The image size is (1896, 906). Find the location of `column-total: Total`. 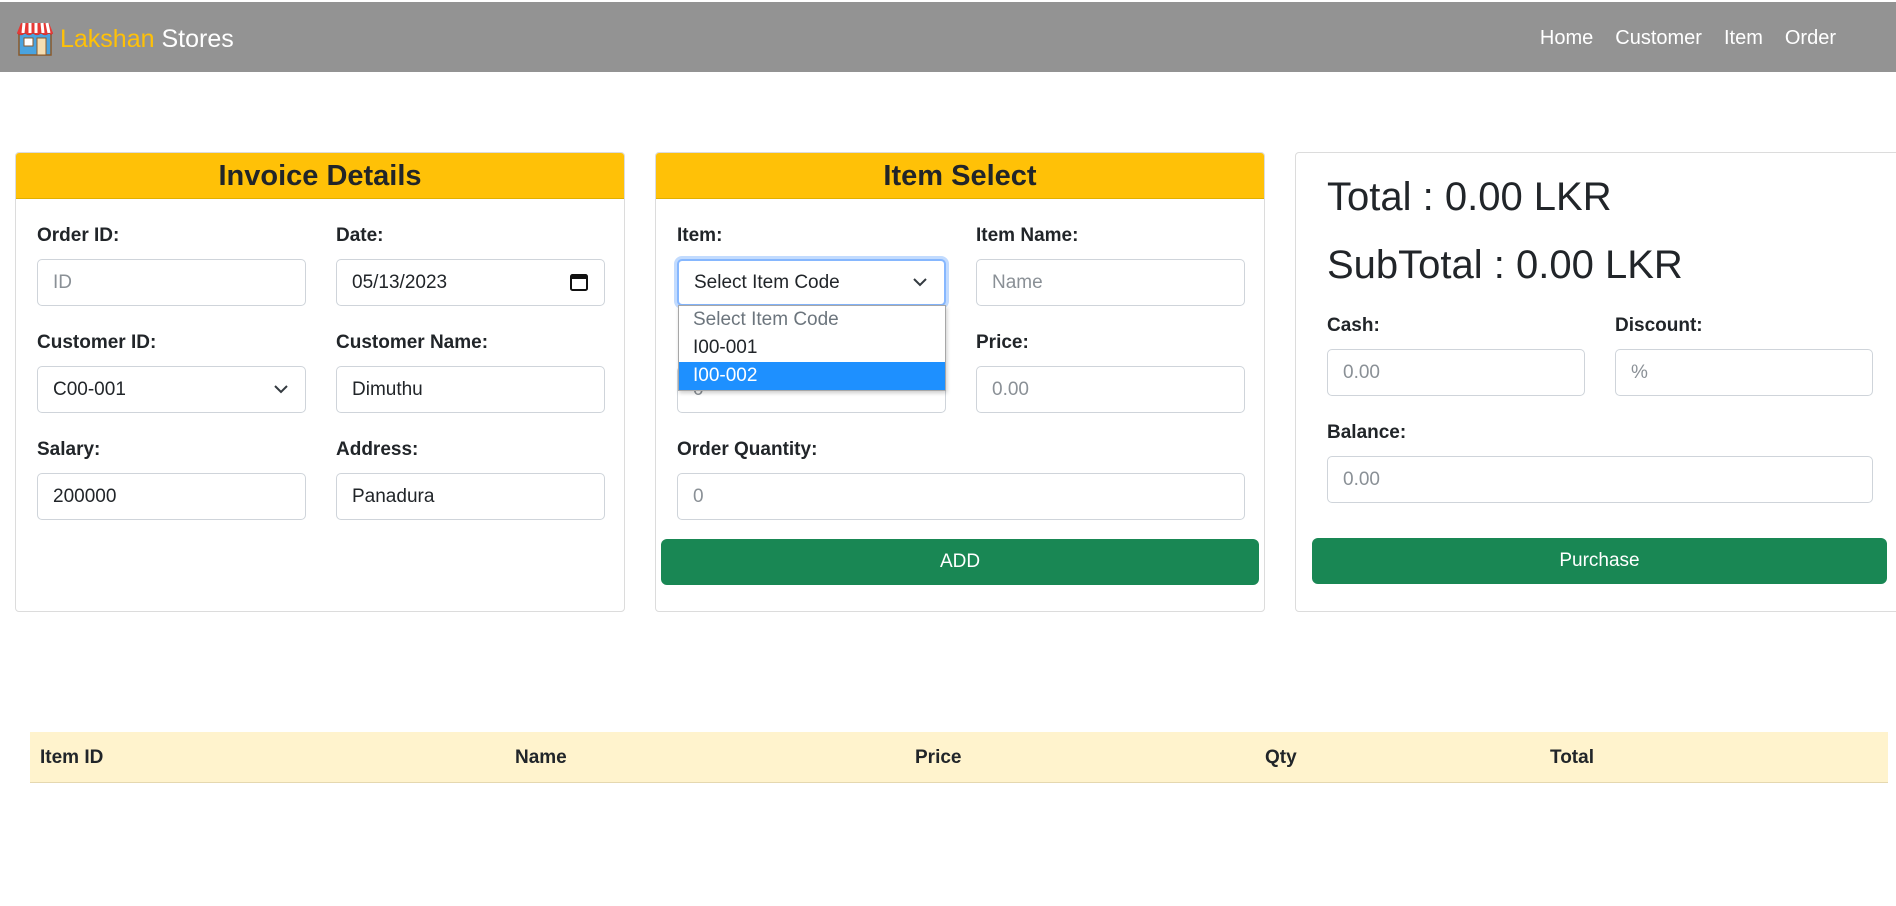

column-total: Total is located at coordinates (1572, 757).